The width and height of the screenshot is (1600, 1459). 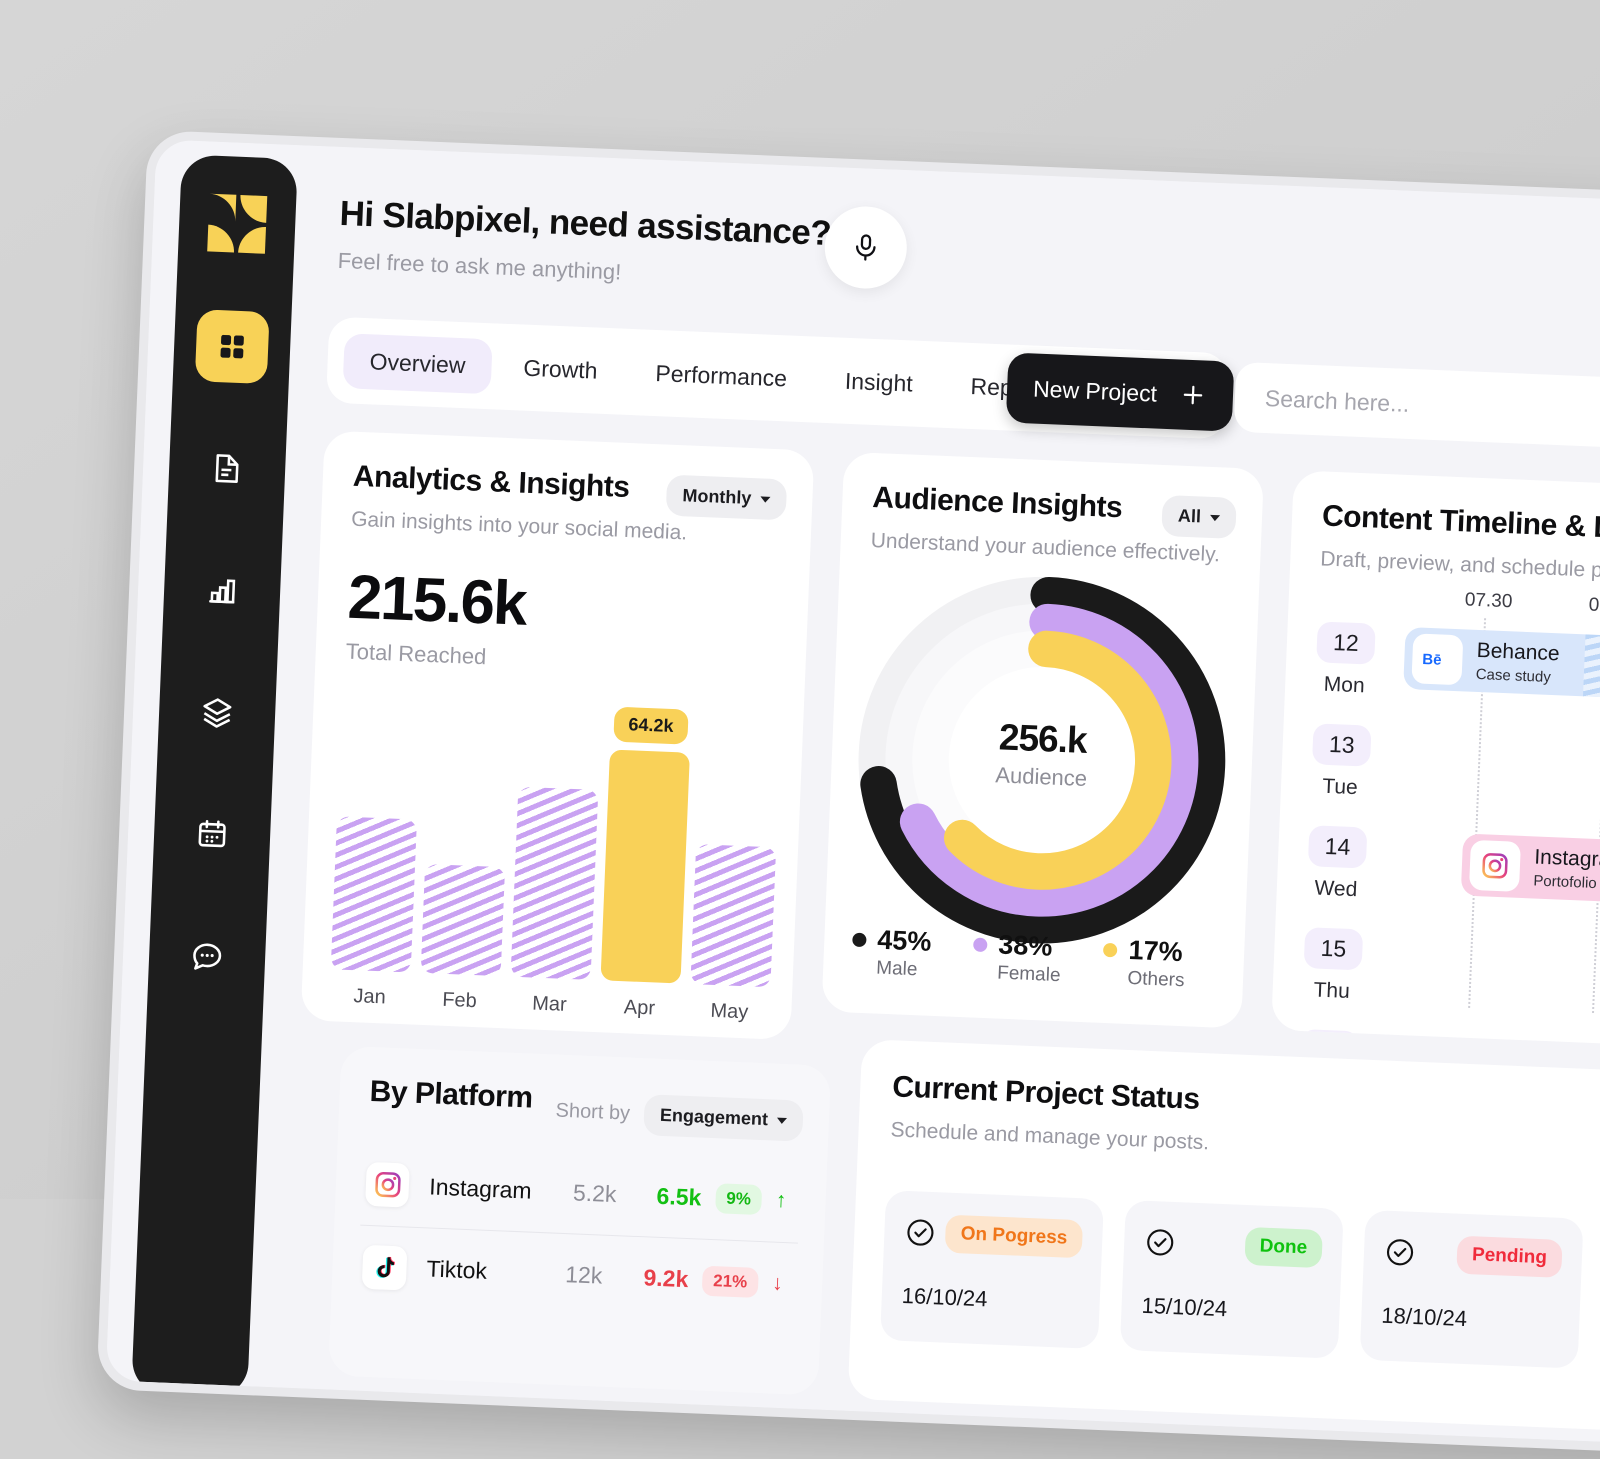 What do you see at coordinates (463, 920) in the screenshot?
I see `bar-feb` at bounding box center [463, 920].